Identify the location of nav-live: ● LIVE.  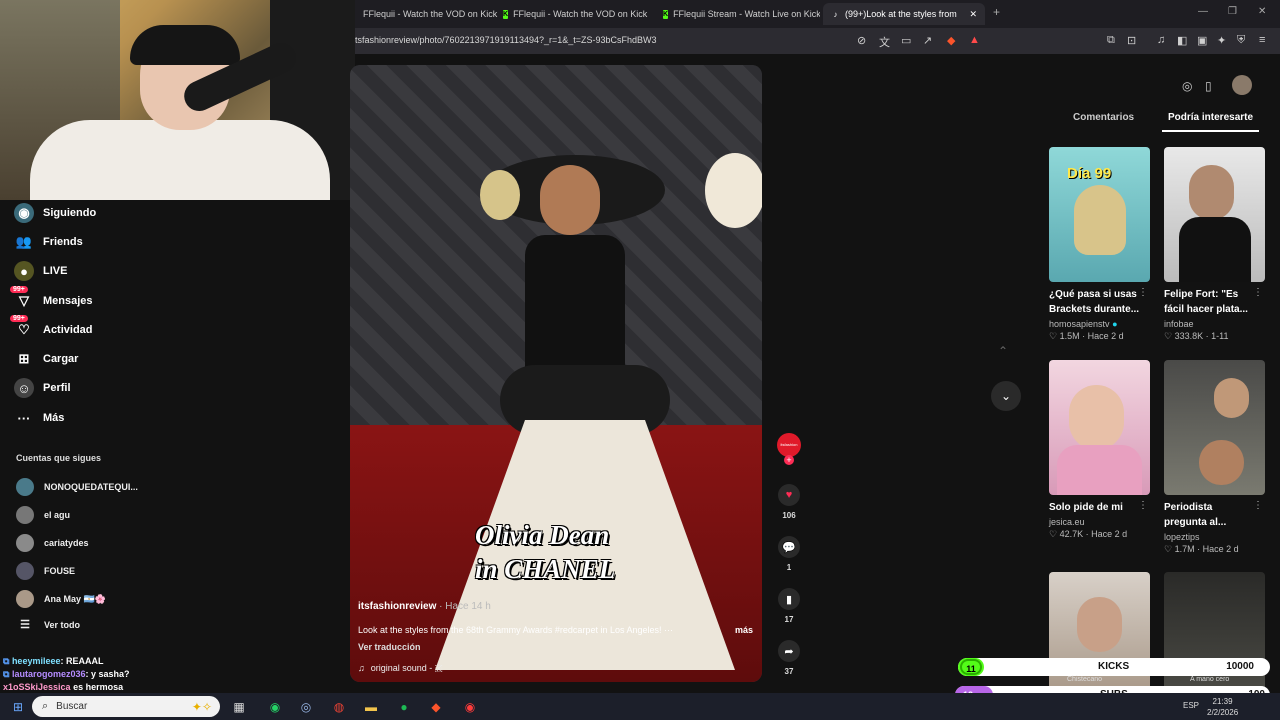
(40, 271).